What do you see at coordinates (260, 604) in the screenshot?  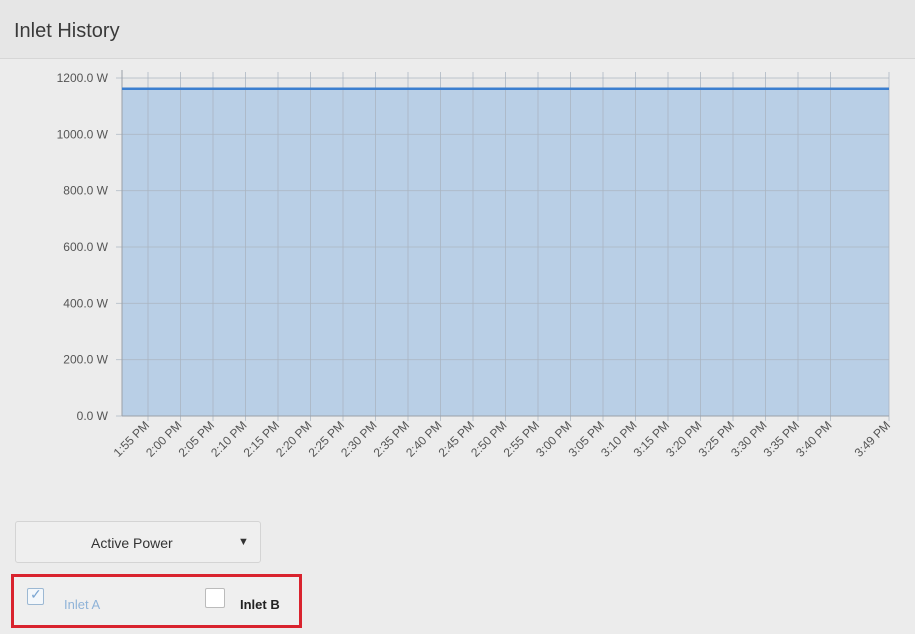 I see `inlet-b-label: Inlet B` at bounding box center [260, 604].